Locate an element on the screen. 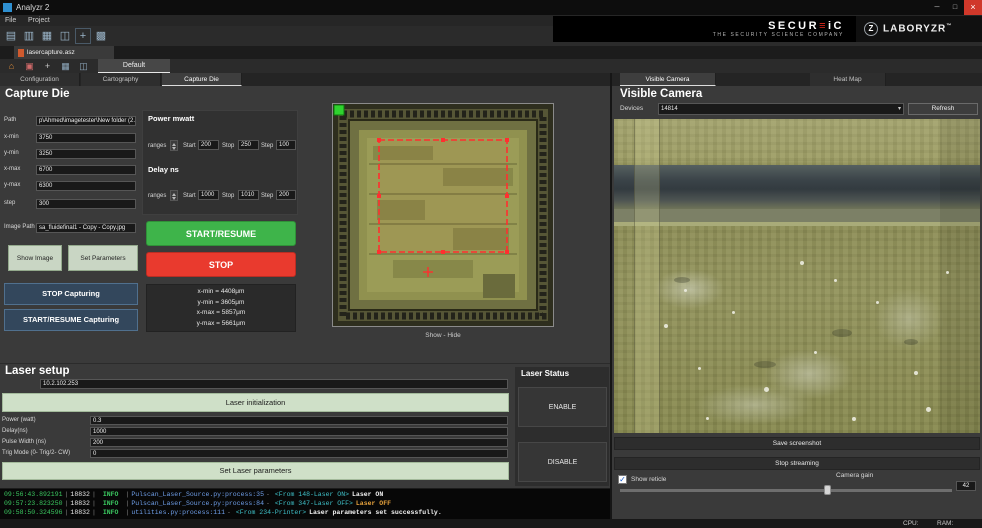 The image size is (982, 528). die-image is located at coordinates (443, 215).